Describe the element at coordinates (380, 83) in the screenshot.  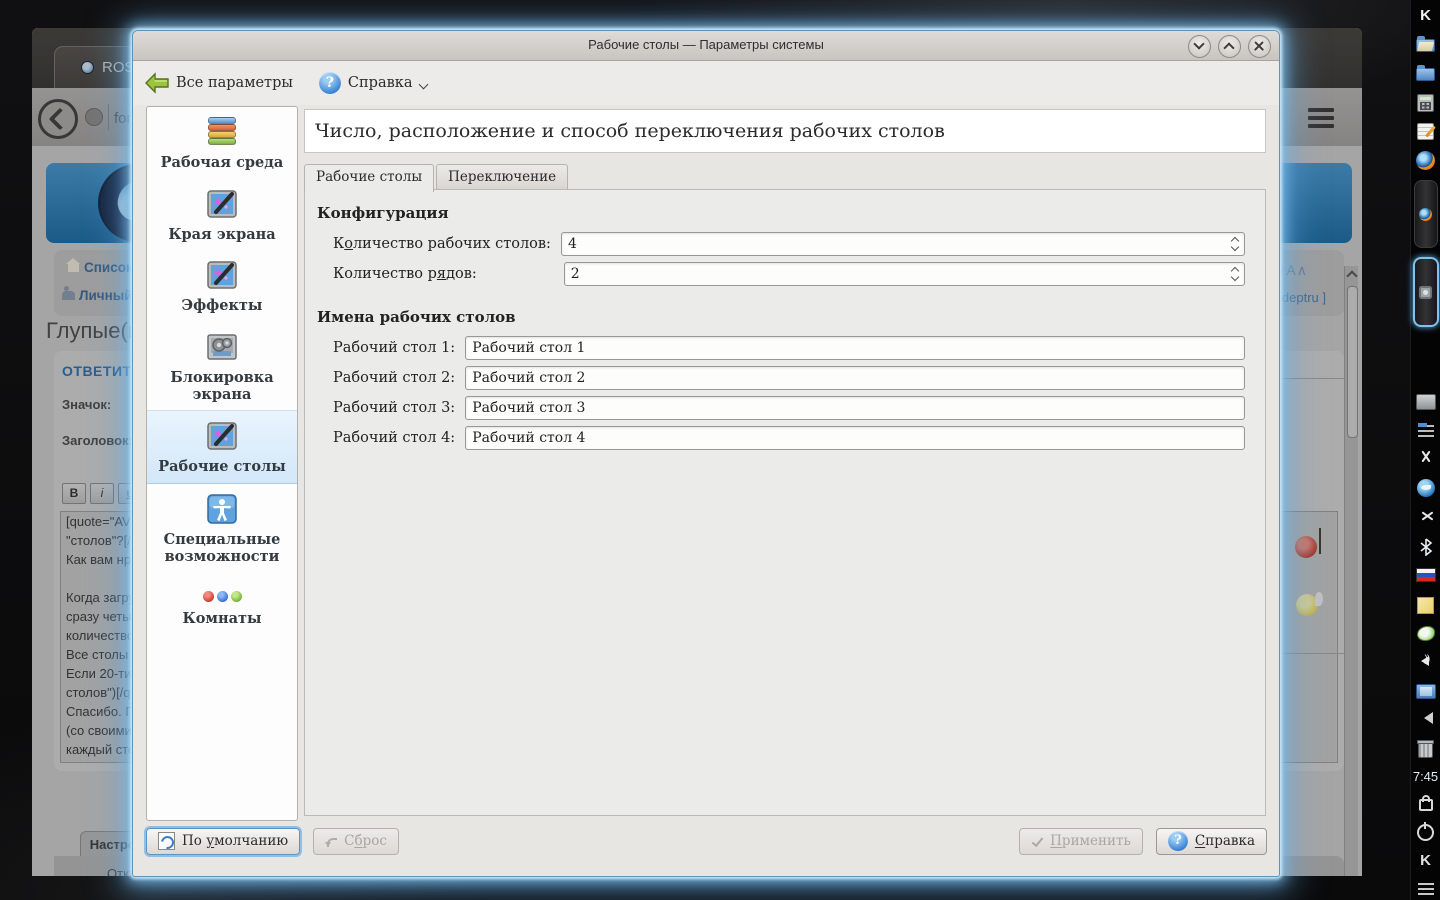
I see `help-menu-label: Справка` at that location.